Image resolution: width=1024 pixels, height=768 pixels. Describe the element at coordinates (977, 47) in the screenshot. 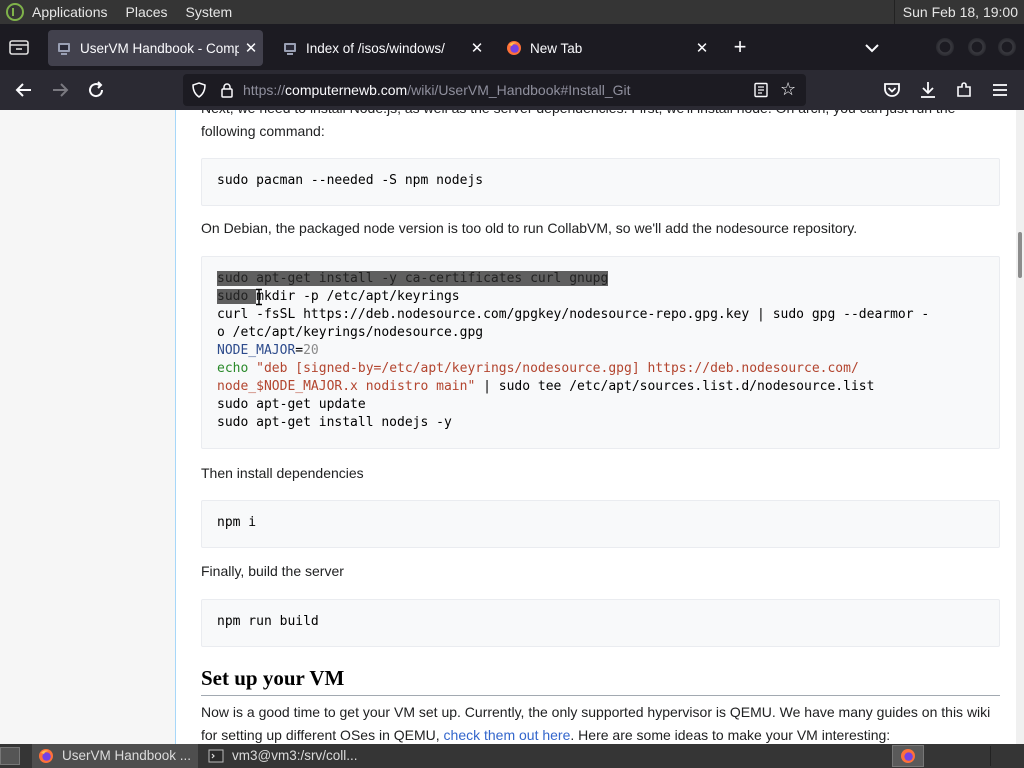

I see `maximize-window-button` at that location.